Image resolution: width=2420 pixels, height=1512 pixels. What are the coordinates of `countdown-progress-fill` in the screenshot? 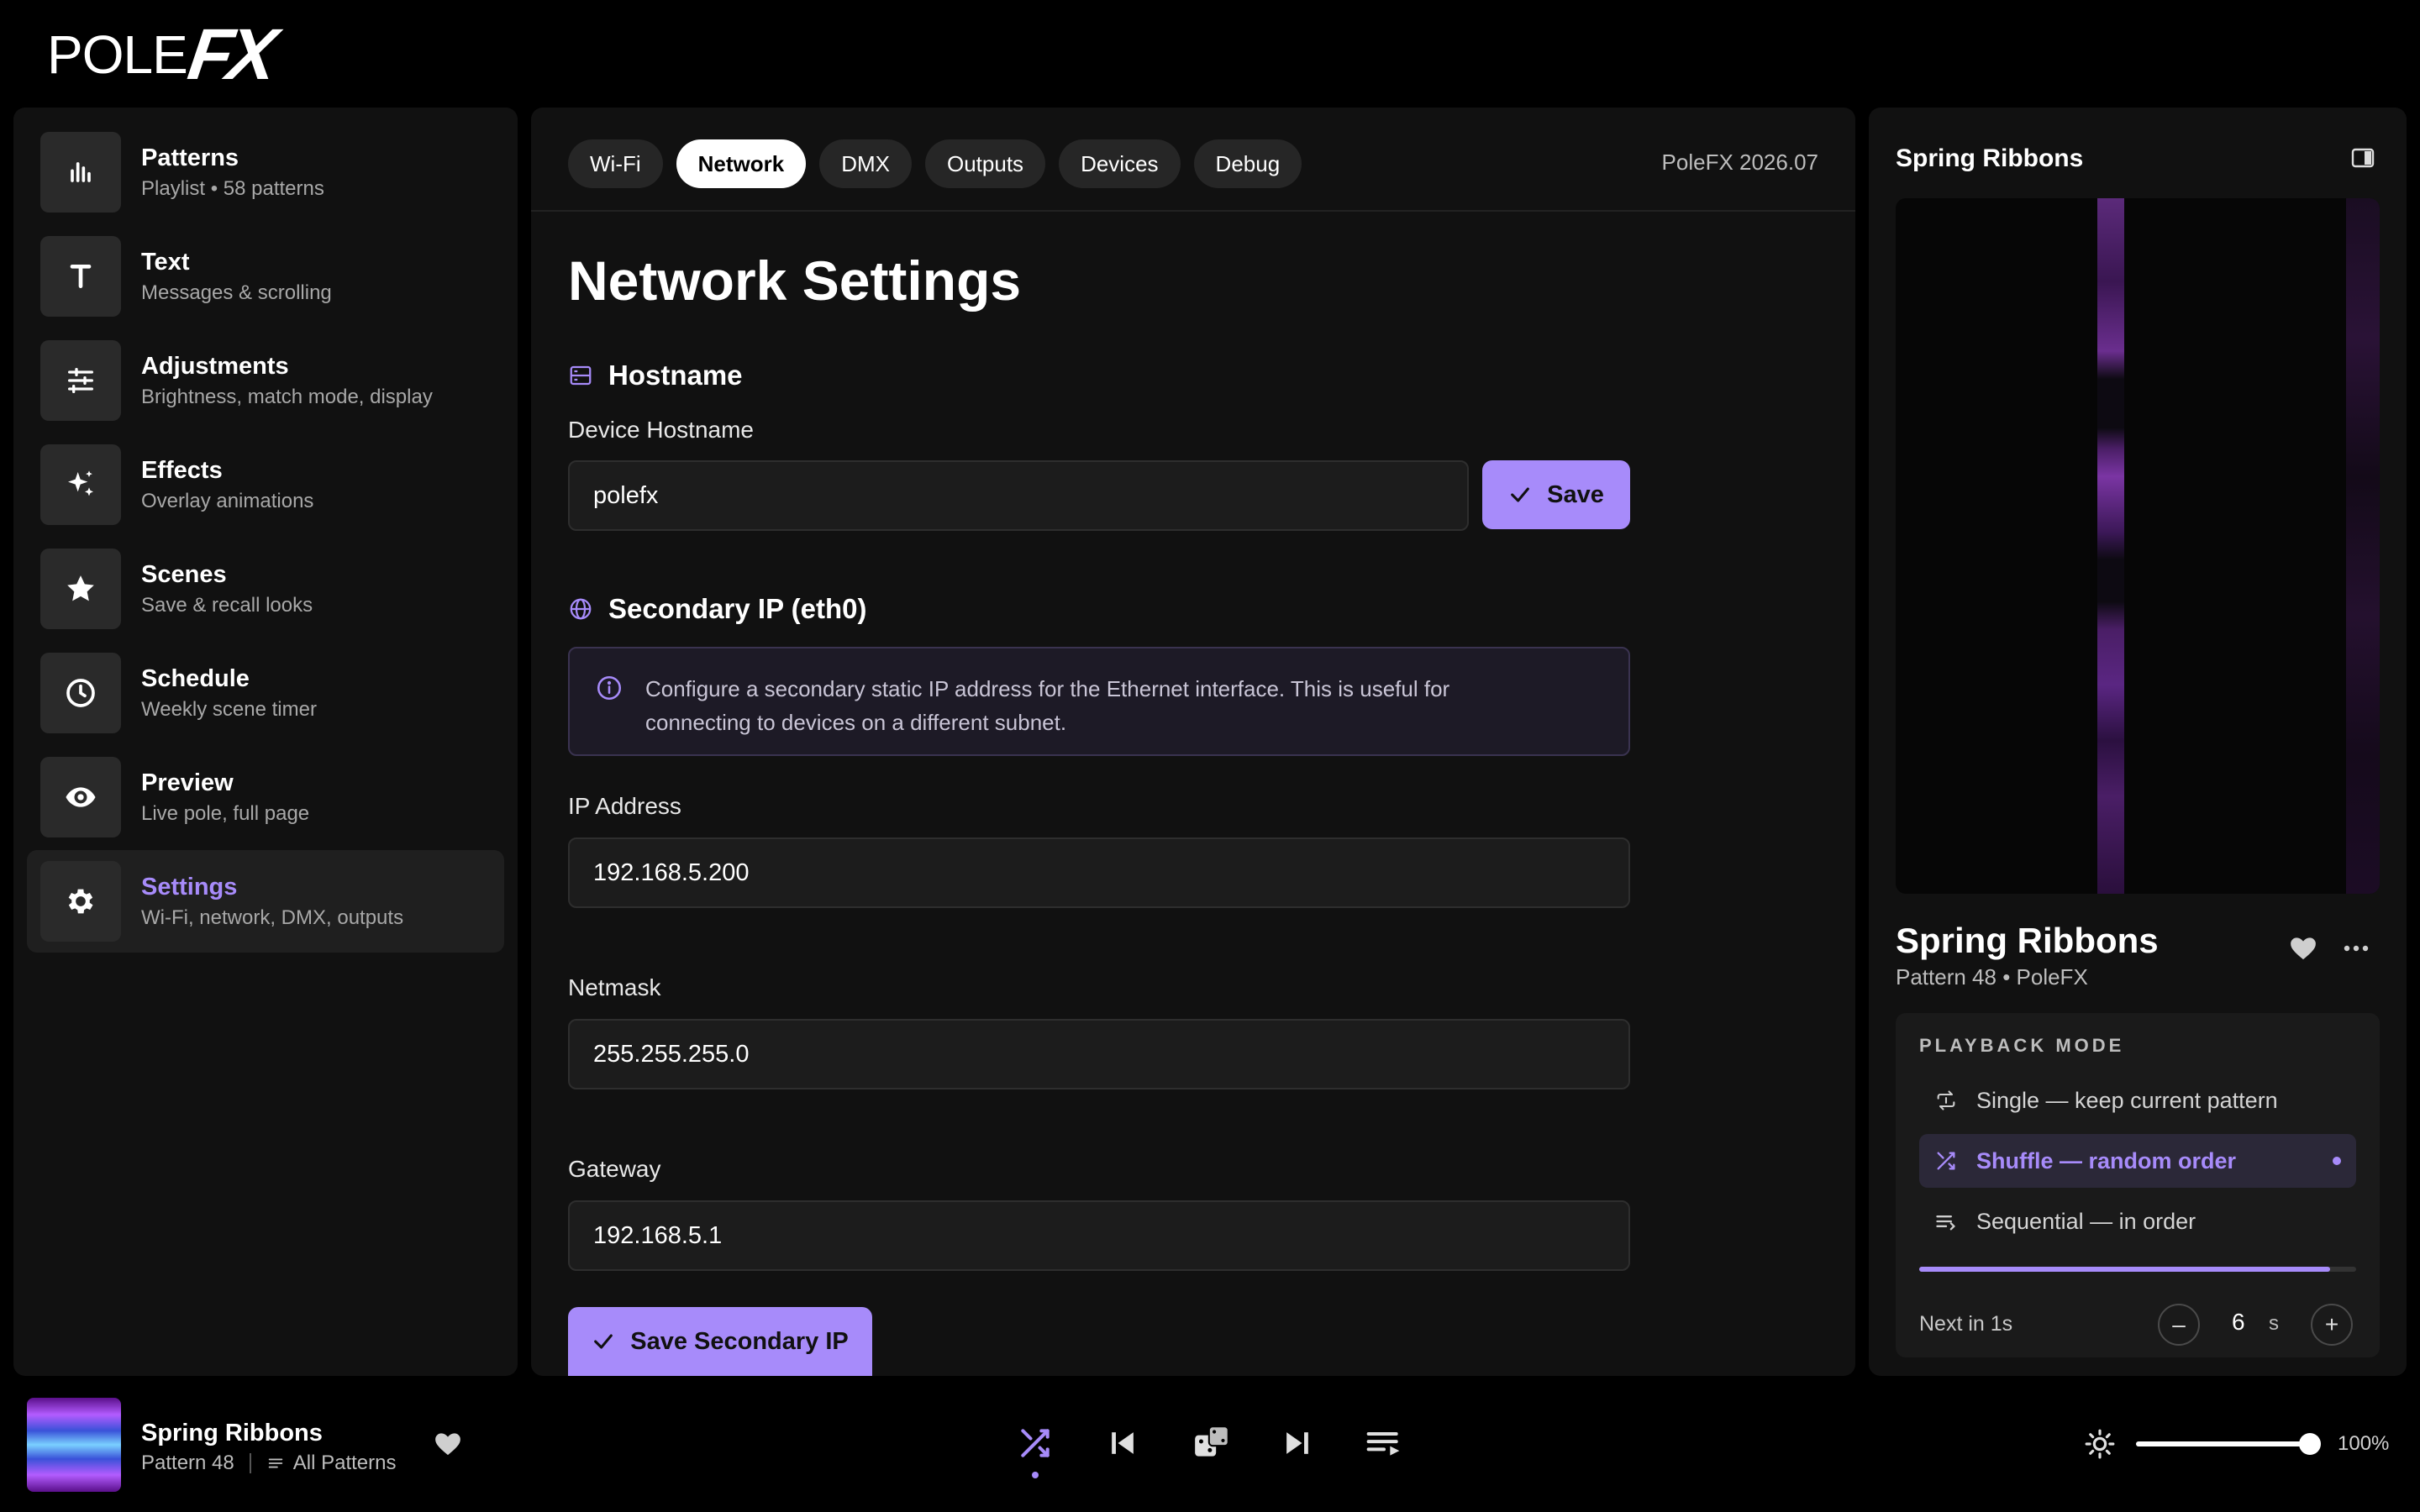 It's located at (2124, 1269).